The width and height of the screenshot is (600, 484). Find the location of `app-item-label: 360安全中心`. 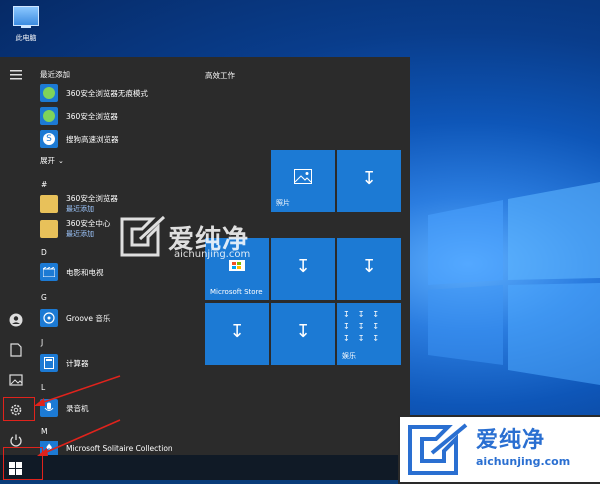

app-item-label: 360安全中心 is located at coordinates (88, 223).